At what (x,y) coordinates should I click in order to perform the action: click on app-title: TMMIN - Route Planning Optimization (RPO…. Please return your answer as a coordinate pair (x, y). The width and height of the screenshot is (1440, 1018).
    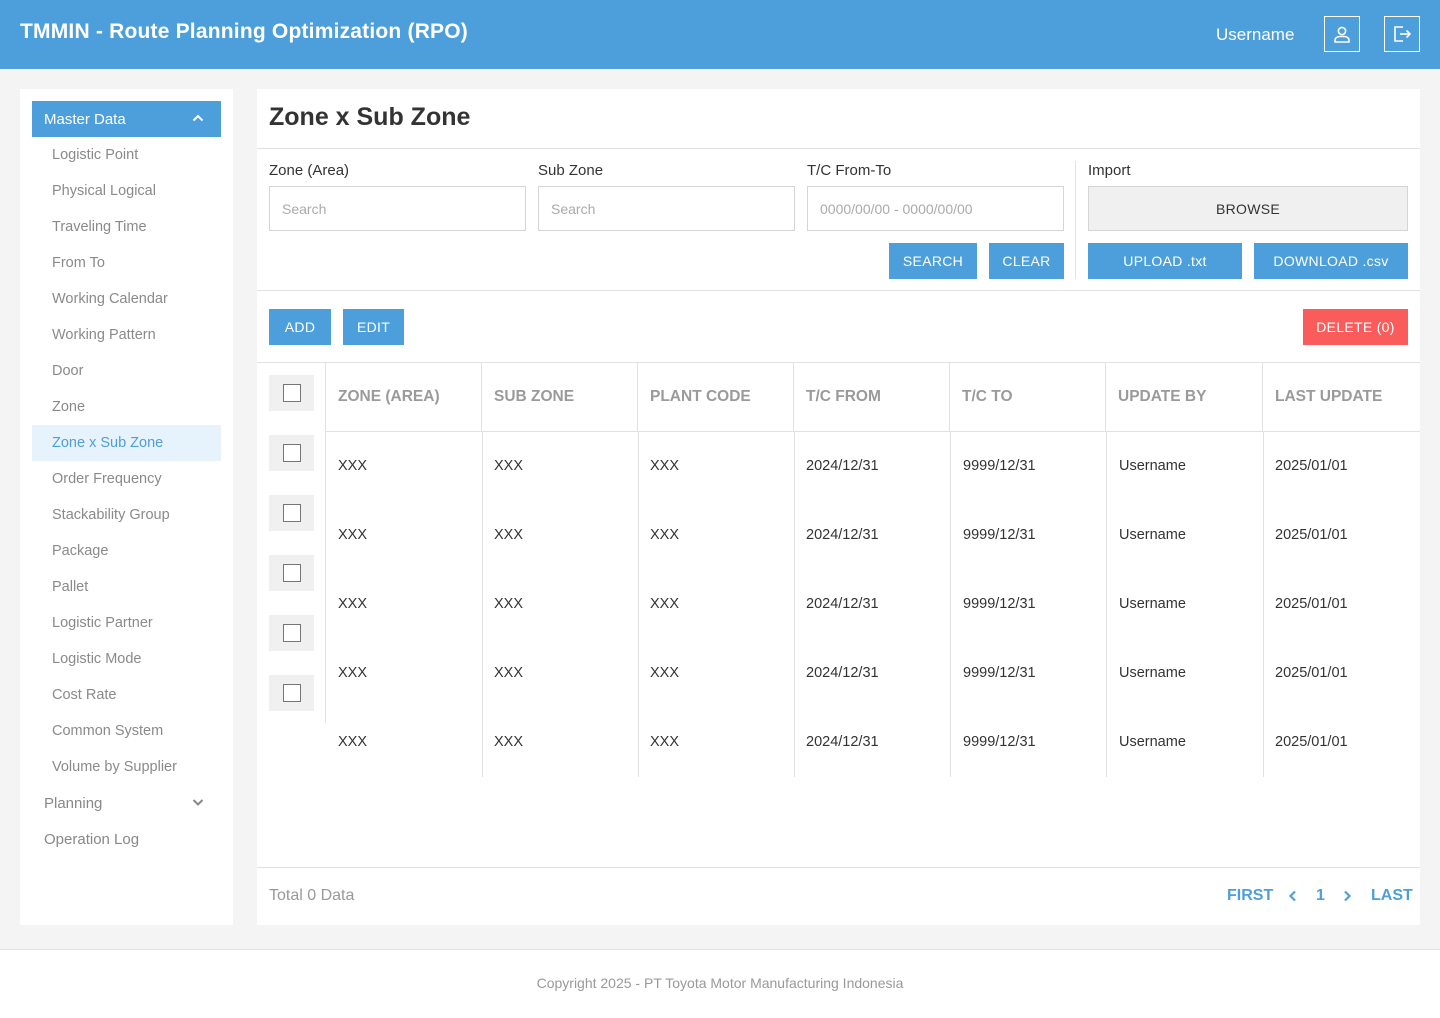
    Looking at the image, I should click on (244, 31).